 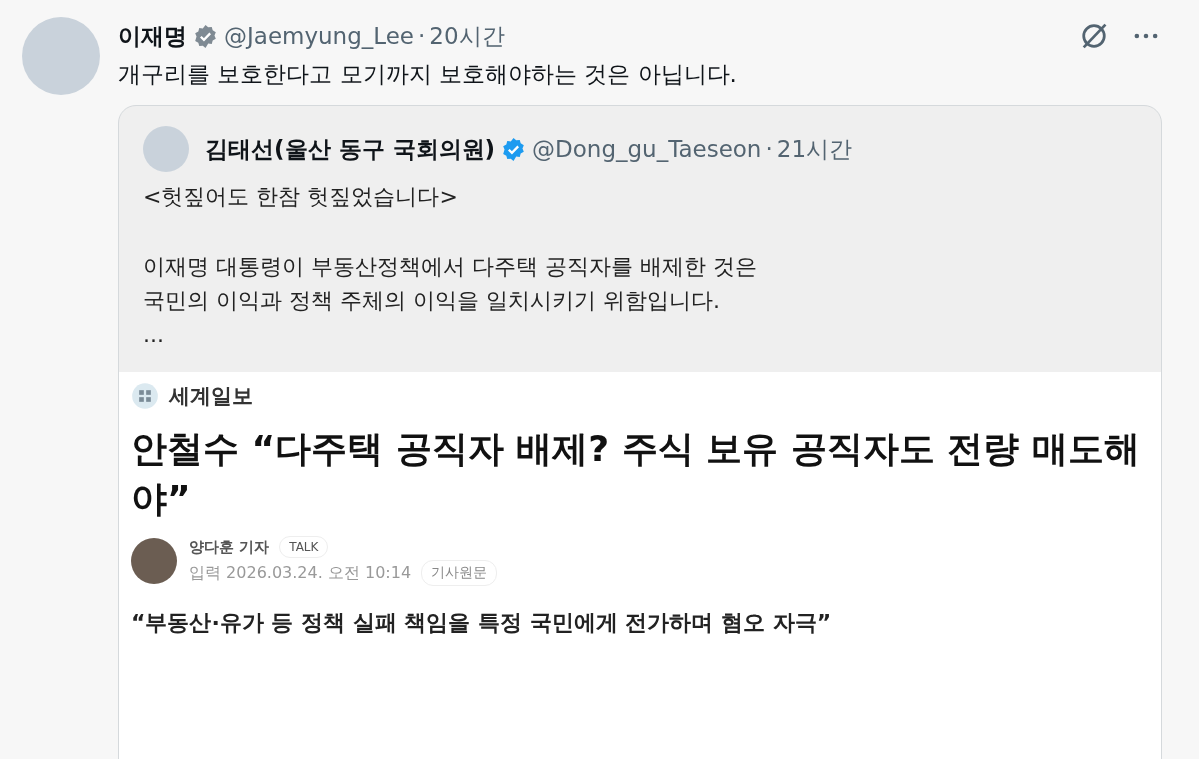 I want to click on reporter-name: 양다훈 기자, so click(x=229, y=547).